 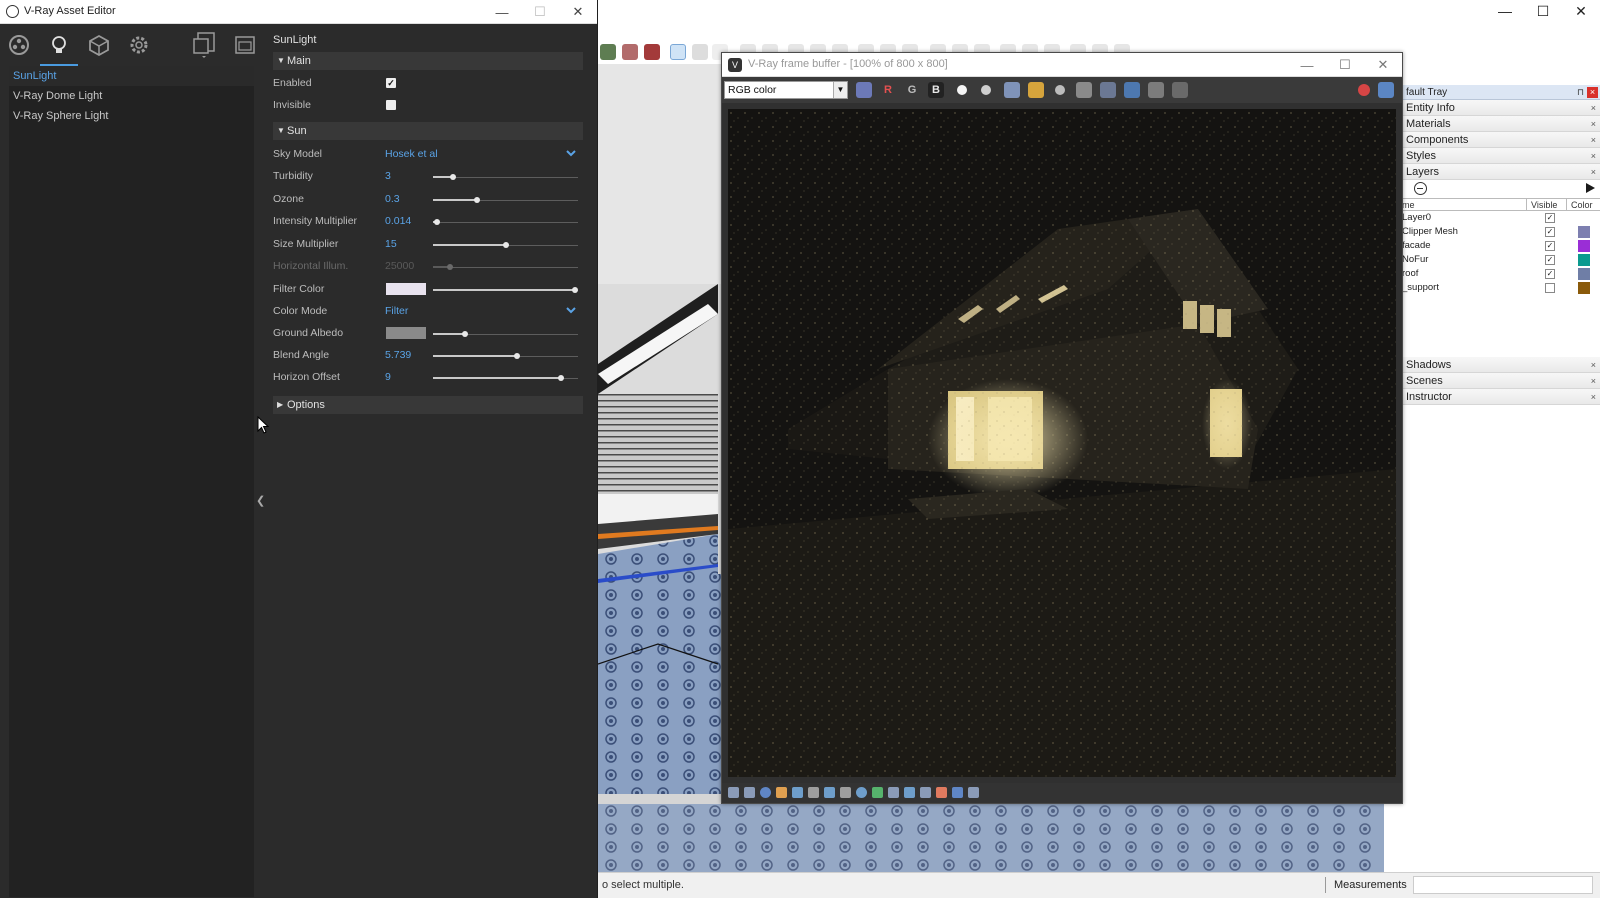 What do you see at coordinates (1156, 90) in the screenshot?
I see `correction-icon` at bounding box center [1156, 90].